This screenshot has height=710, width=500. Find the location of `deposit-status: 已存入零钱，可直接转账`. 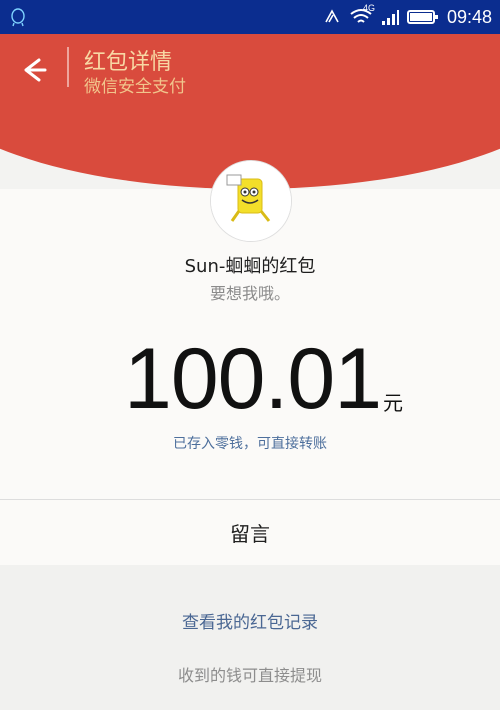

deposit-status: 已存入零钱，可直接转账 is located at coordinates (250, 444).